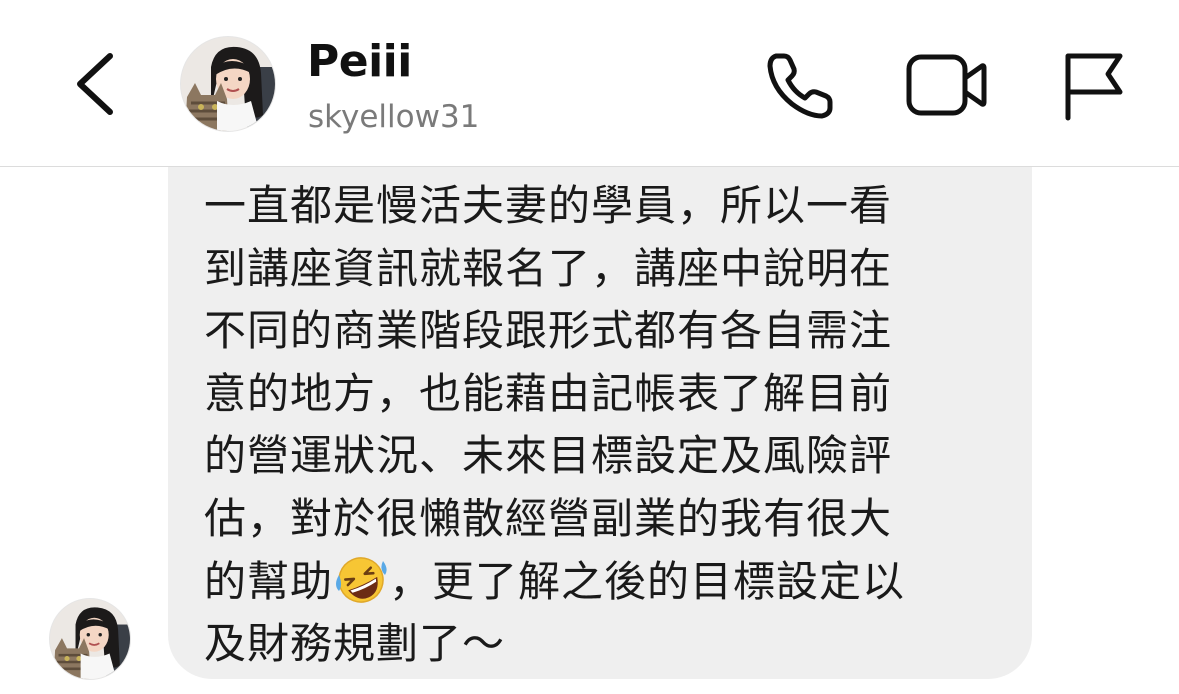 The height and width of the screenshot is (694, 1179). I want to click on message-line: 的幫助, so click(269, 581).